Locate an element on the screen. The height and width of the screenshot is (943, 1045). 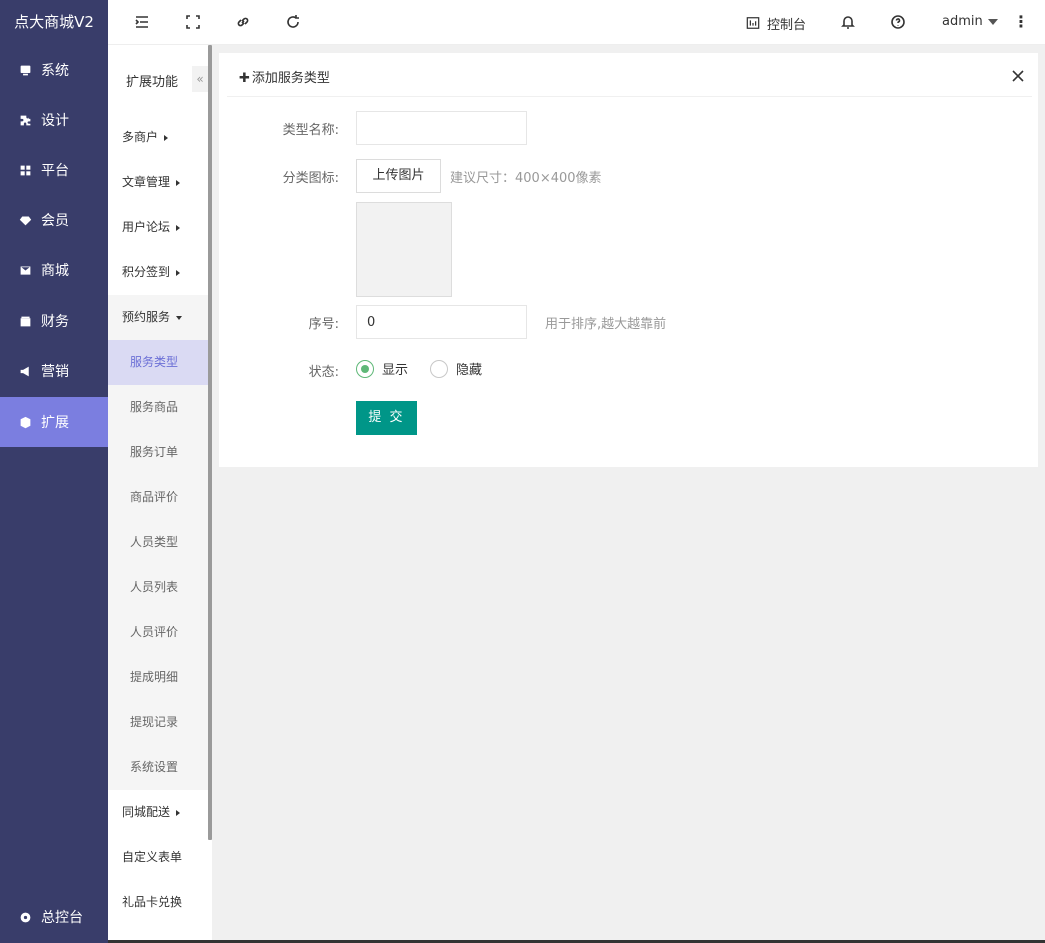
nav-label: 会员 is located at coordinates (55, 221).